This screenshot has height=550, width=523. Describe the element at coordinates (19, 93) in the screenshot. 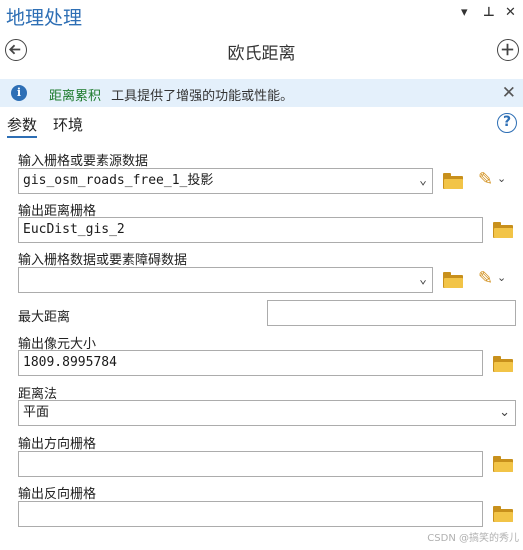

I see `info-icon: i` at that location.